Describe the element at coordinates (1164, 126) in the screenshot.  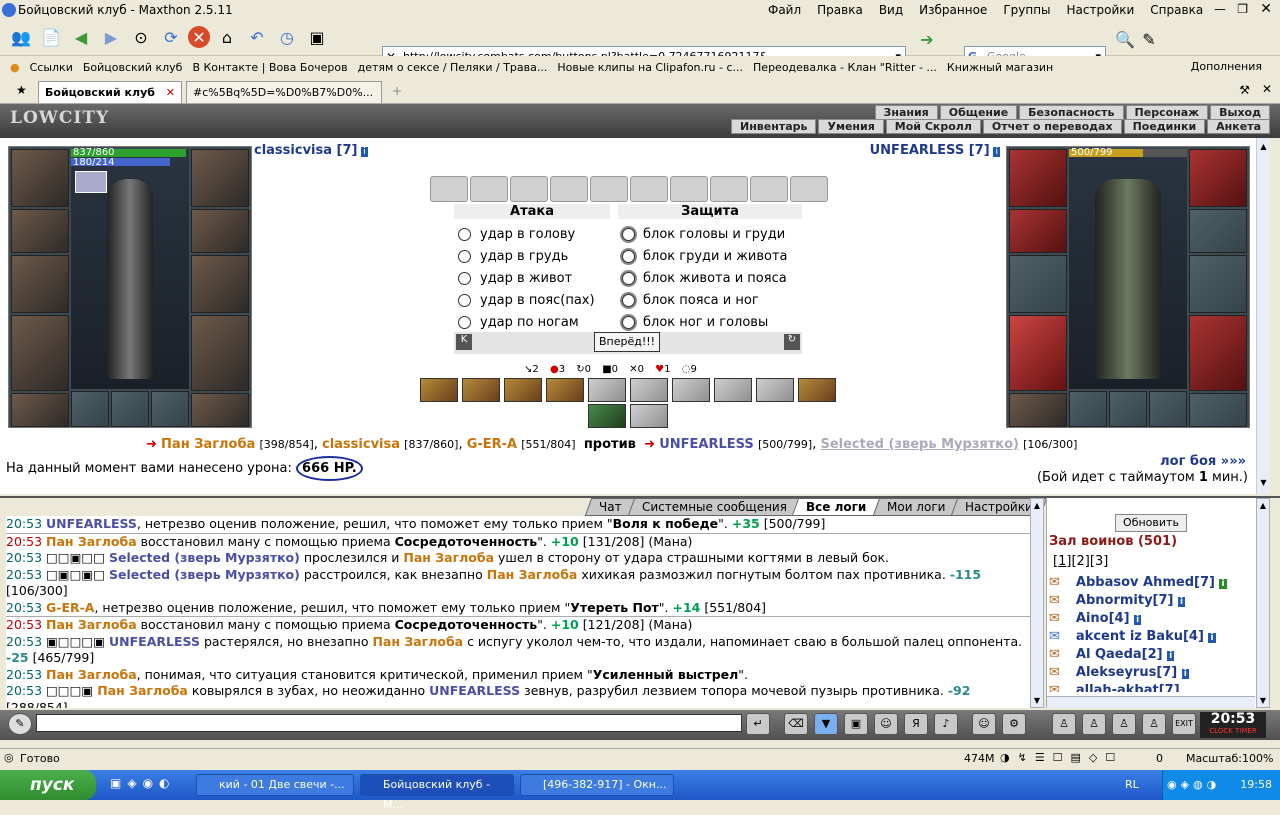
I see `nav-duels: Поединки` at that location.